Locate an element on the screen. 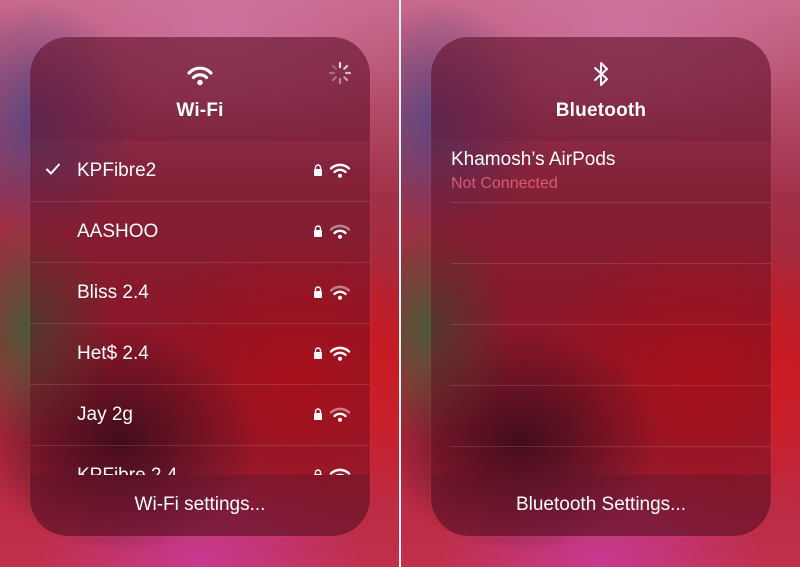 Image resolution: width=800 pixels, height=567 pixels. wifi-panel-title: Wi-Fi is located at coordinates (200, 110).